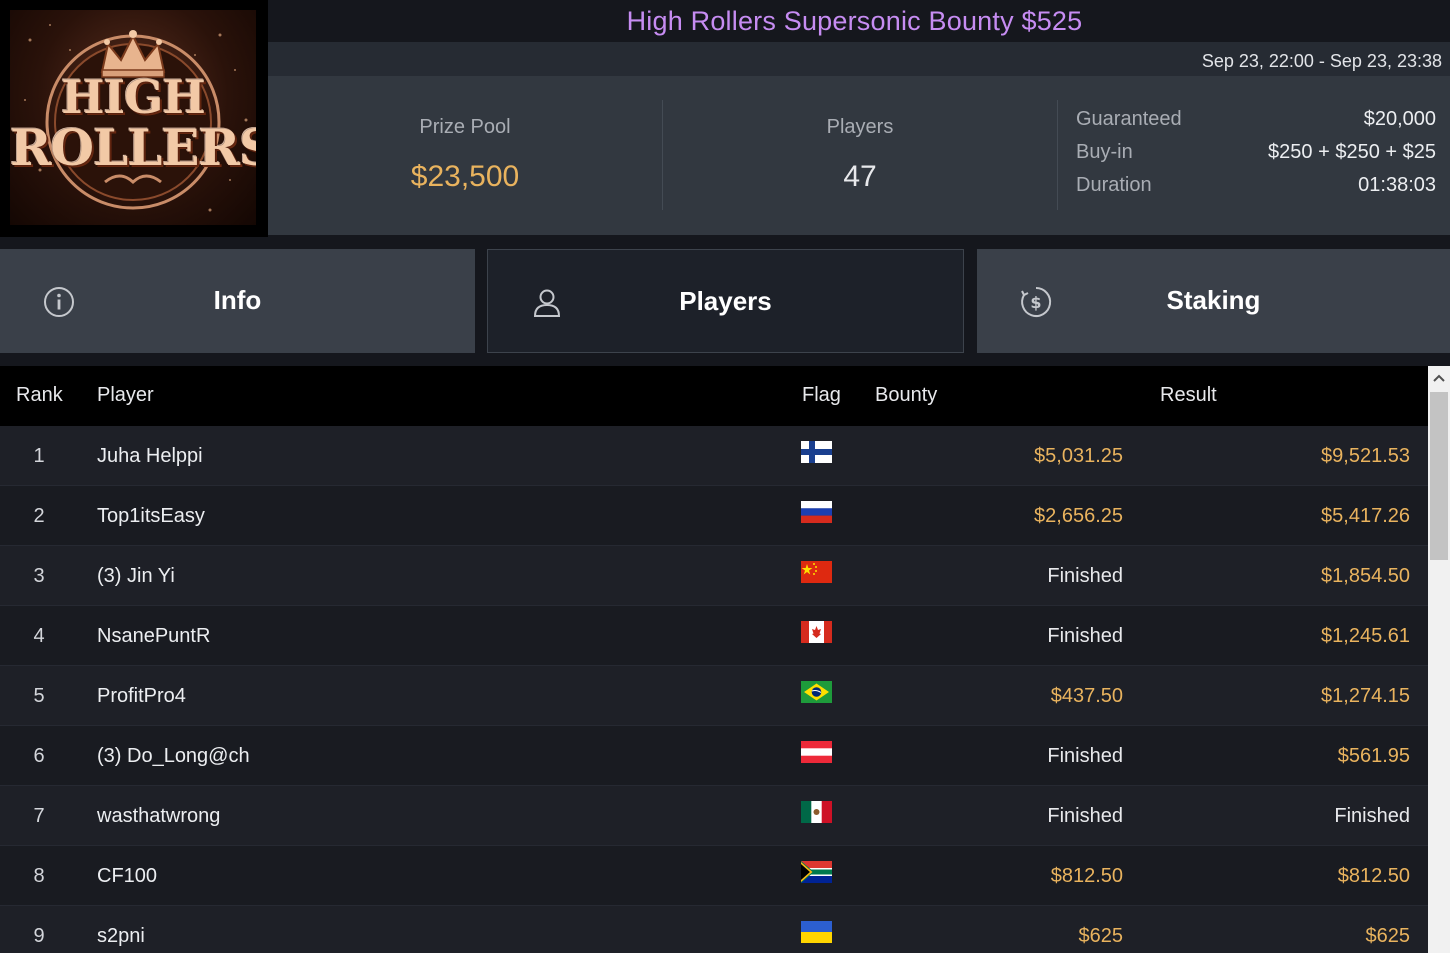 The height and width of the screenshot is (953, 1450). What do you see at coordinates (1188, 395) in the screenshot?
I see `column-header-result: Result` at bounding box center [1188, 395].